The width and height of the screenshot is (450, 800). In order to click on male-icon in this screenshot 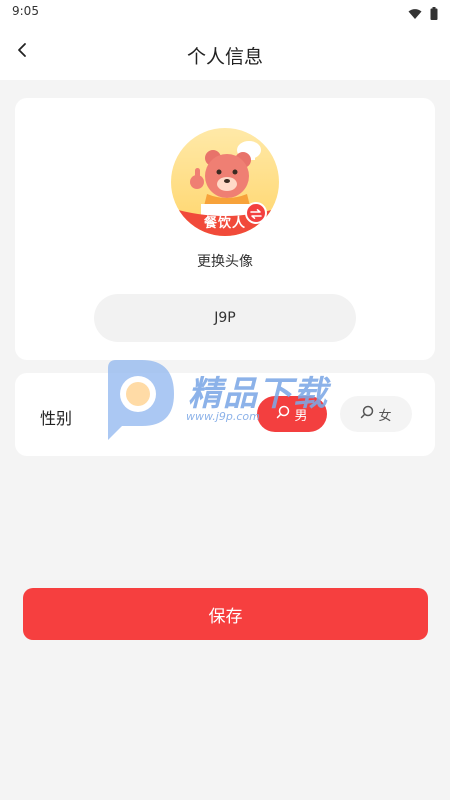, I will do `click(283, 414)`.